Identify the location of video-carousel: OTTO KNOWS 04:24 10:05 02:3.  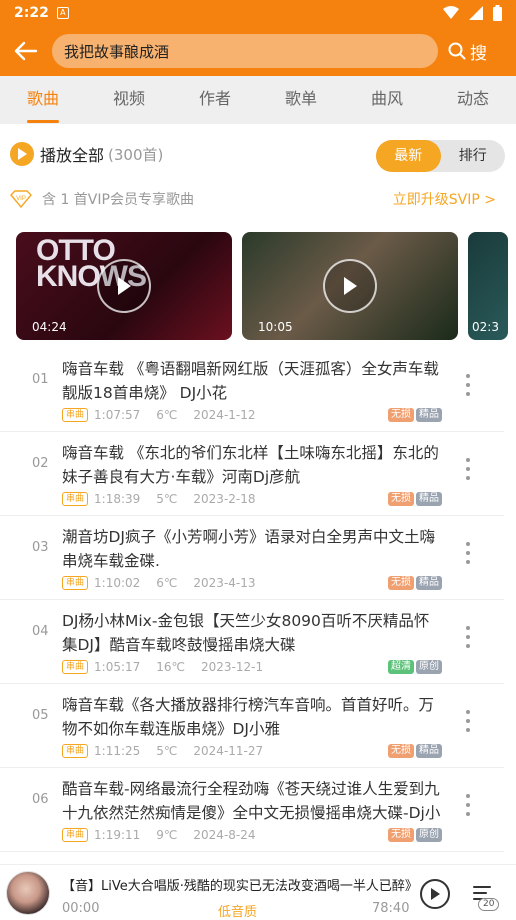
(266, 287).